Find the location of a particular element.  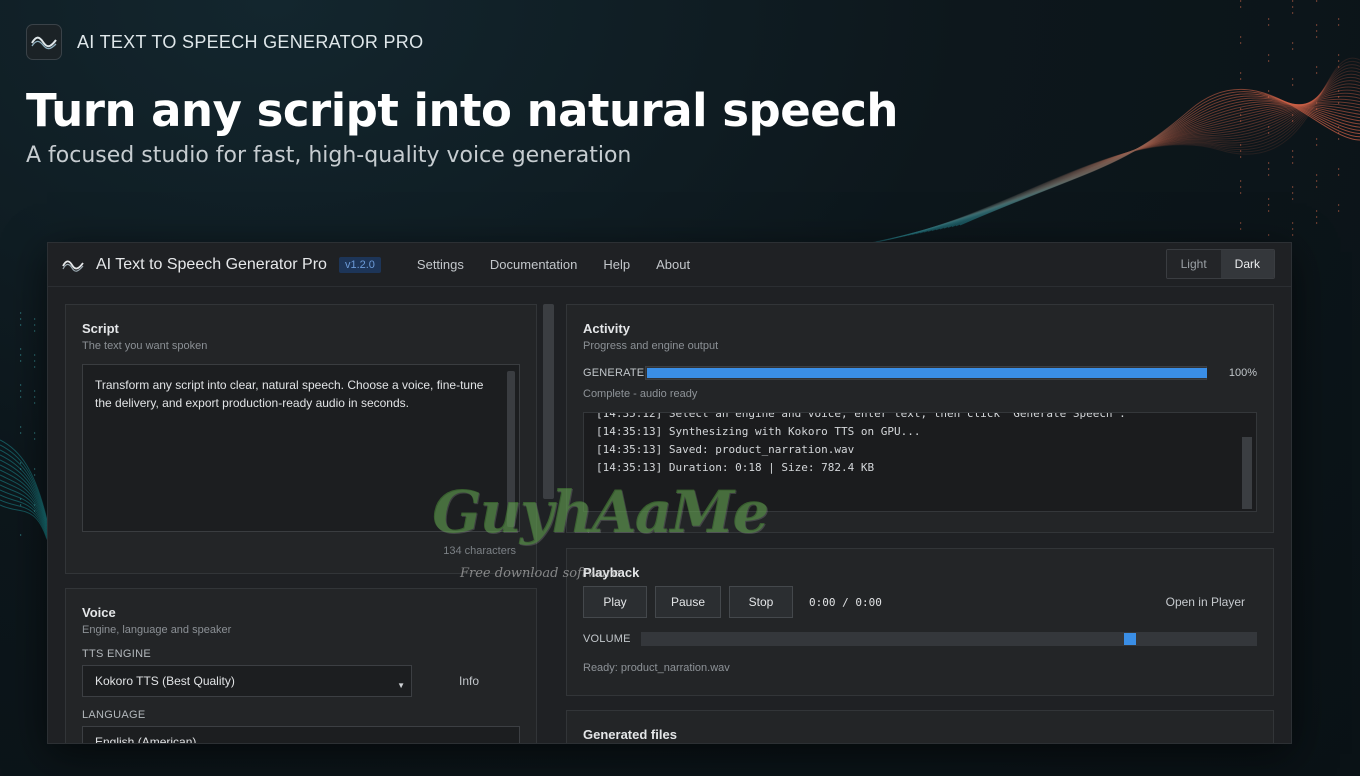

script-subtitle: The text you want spoken is located at coordinates (145, 346).